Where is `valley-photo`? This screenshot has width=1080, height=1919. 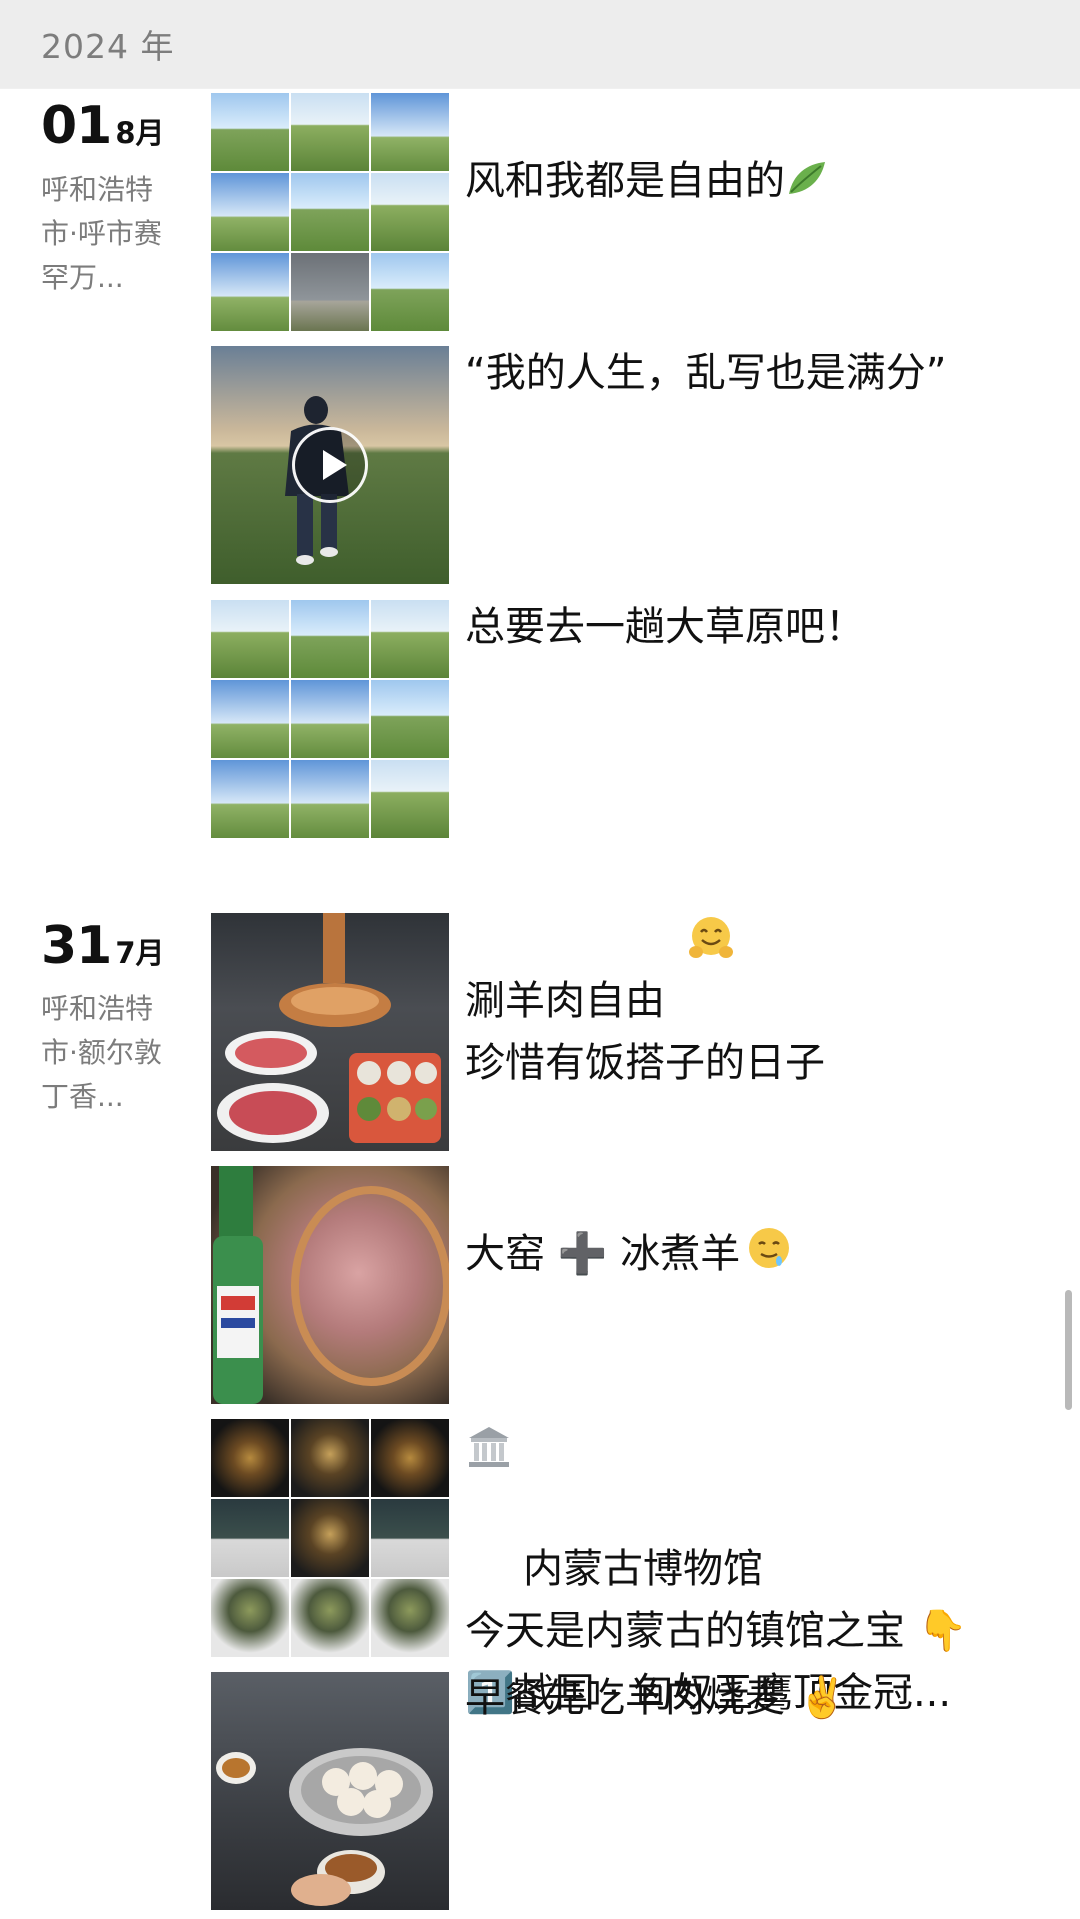
valley-photo is located at coordinates (330, 212).